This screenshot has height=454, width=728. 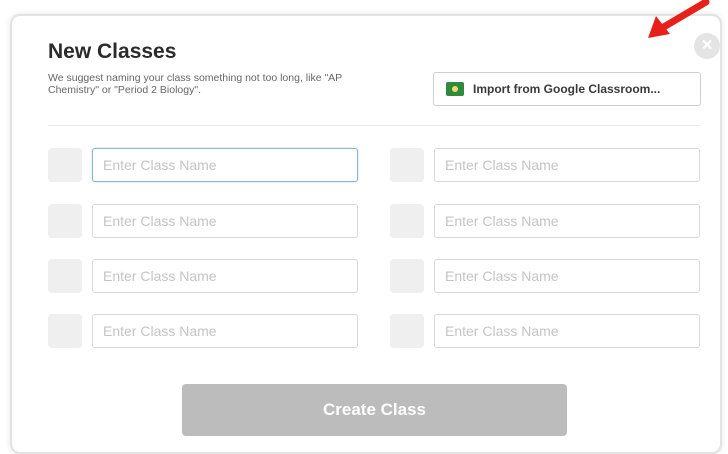 I want to click on create-class-button: Create Class, so click(x=374, y=410).